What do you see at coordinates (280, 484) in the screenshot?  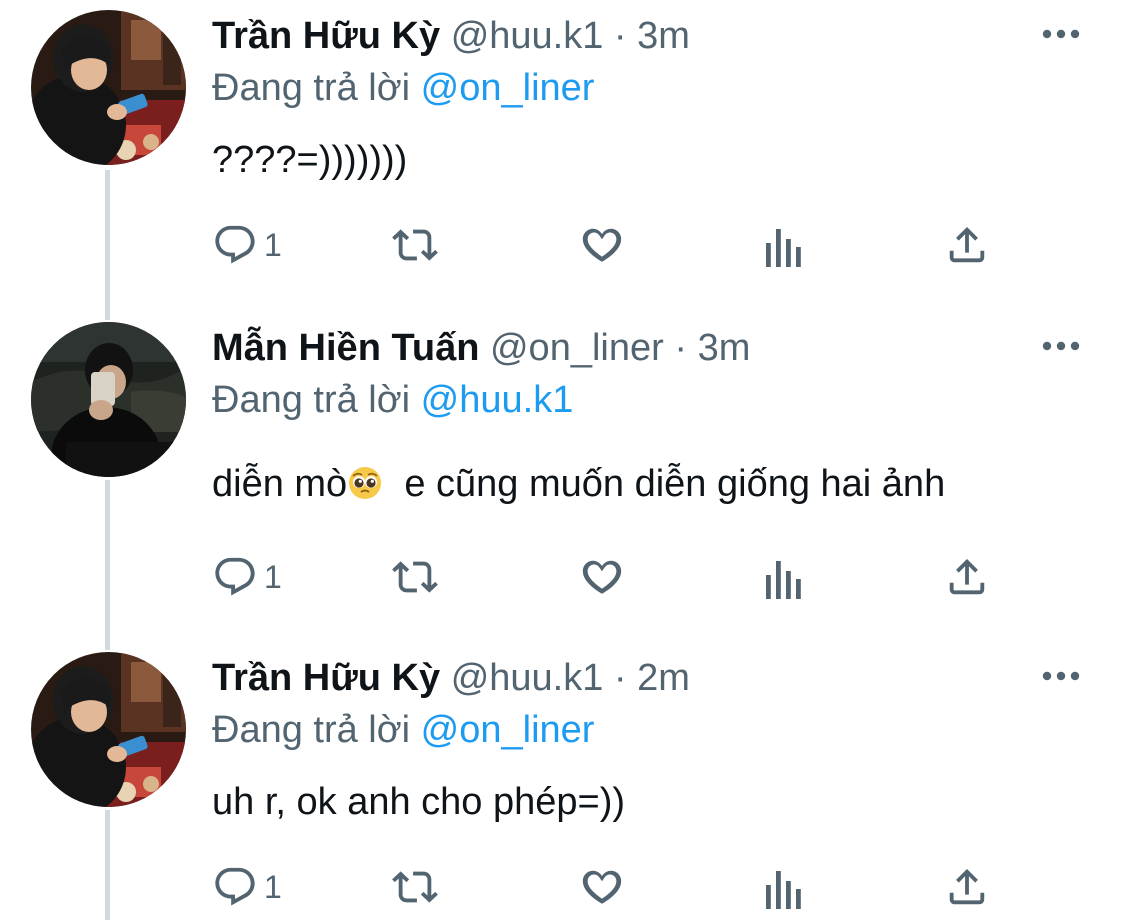 I see `tweet-text-part: diễn mò` at bounding box center [280, 484].